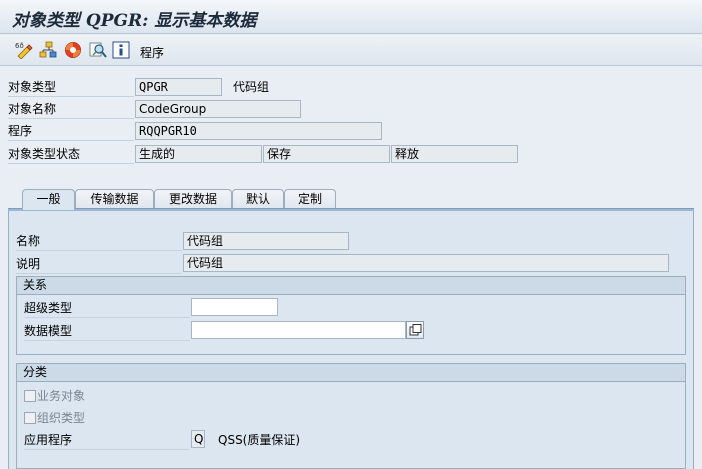  What do you see at coordinates (258, 199) in the screenshot?
I see `tab-defaults: 默认` at bounding box center [258, 199].